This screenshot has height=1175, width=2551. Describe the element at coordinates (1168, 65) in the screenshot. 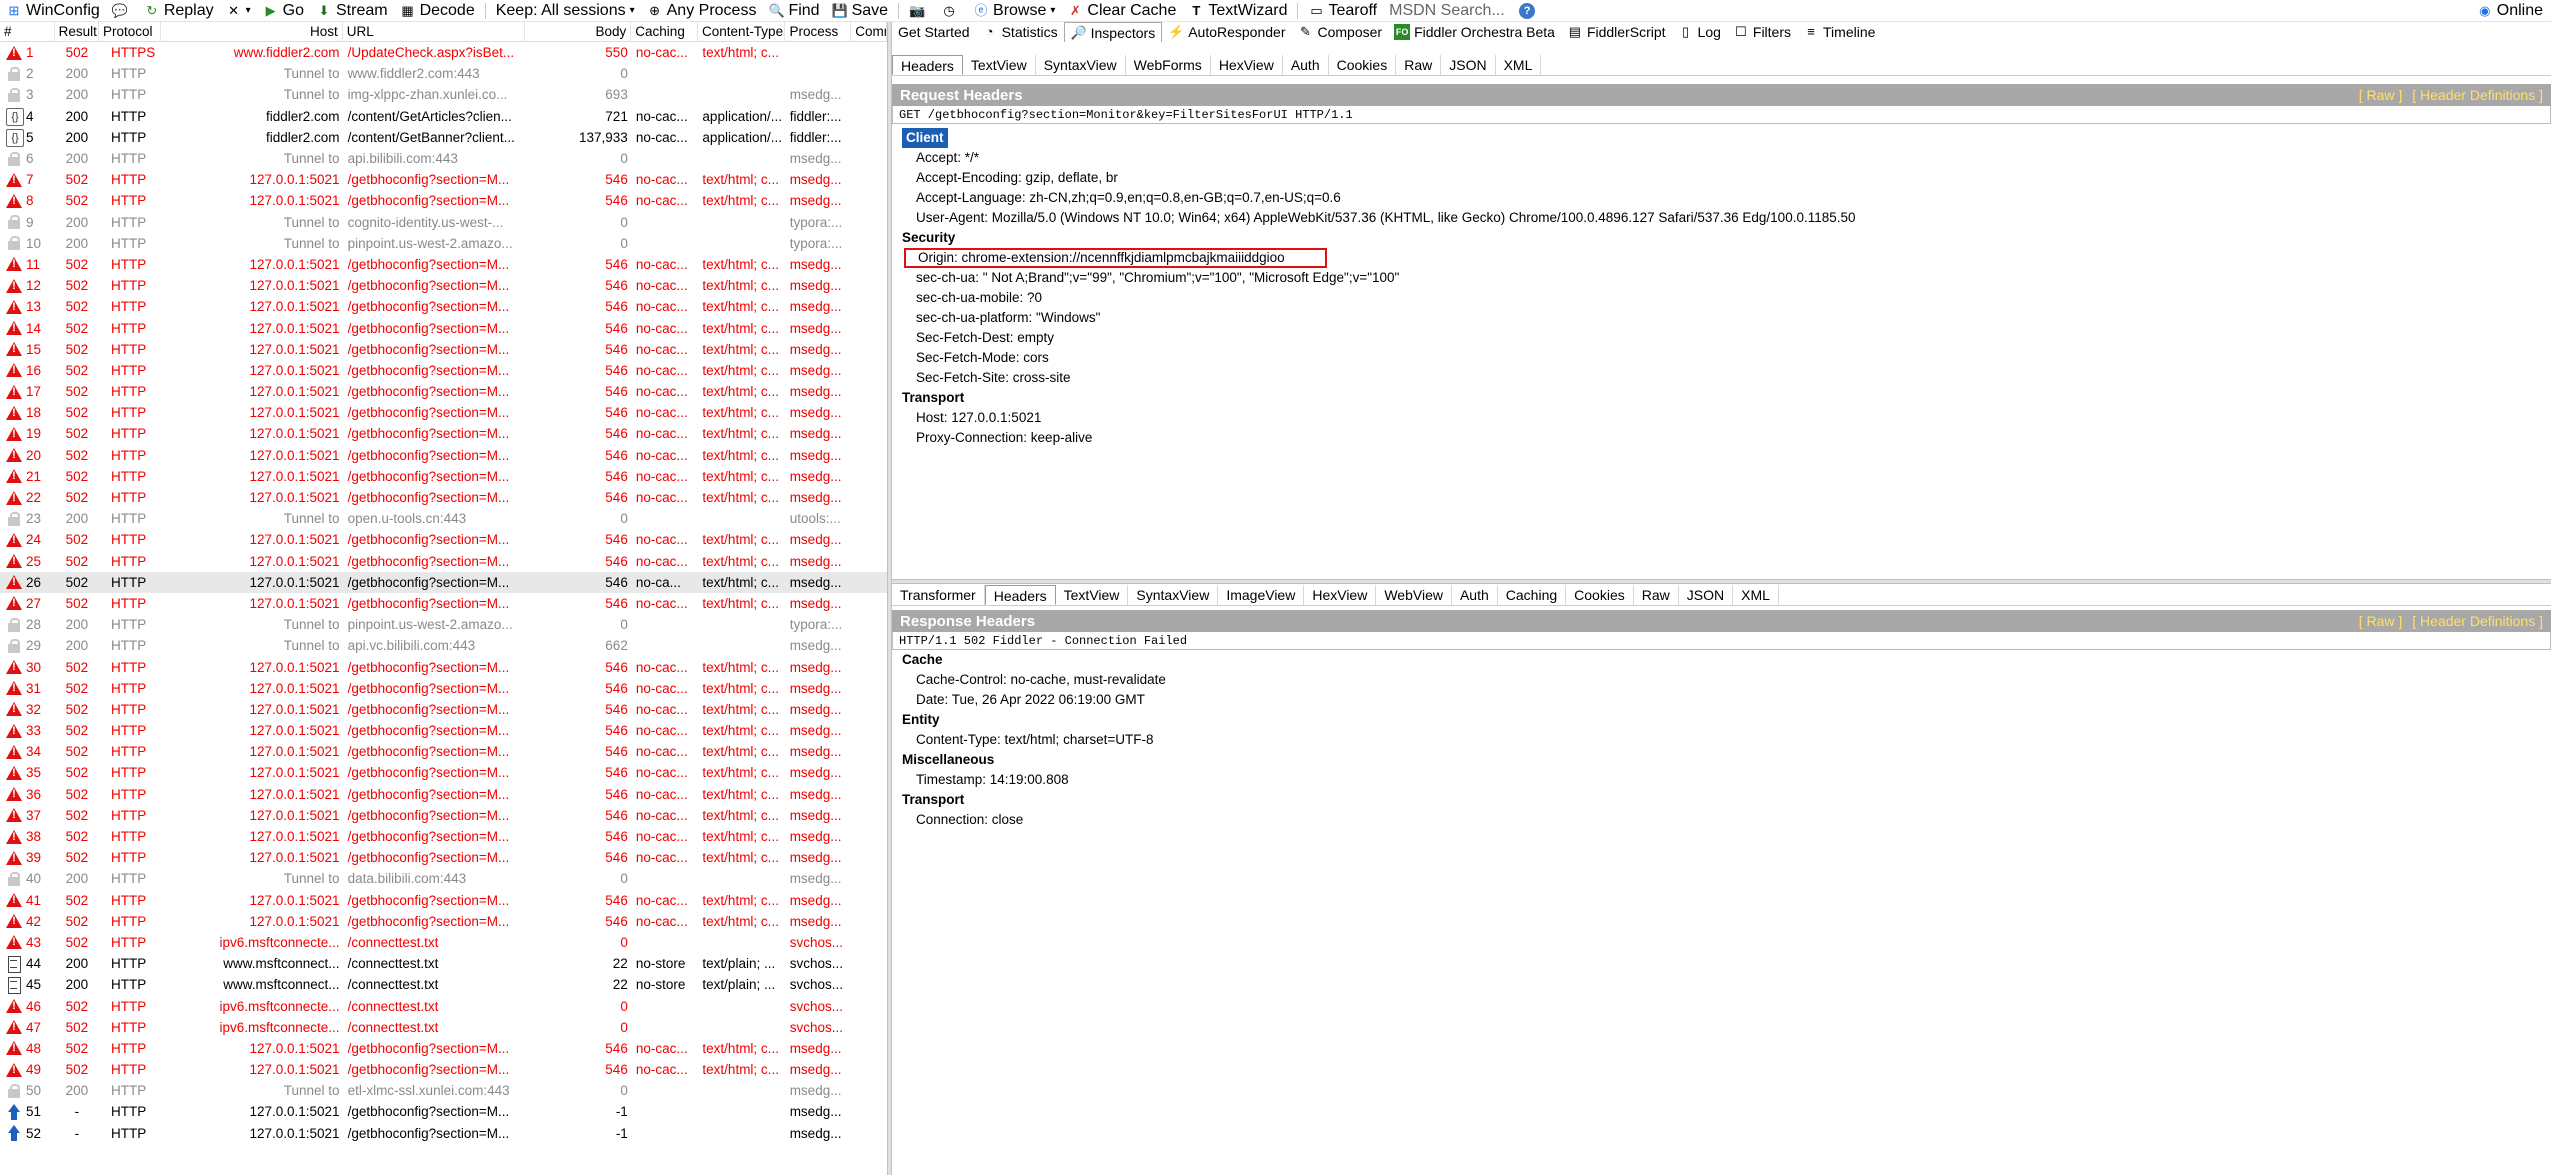

I see `request-tab-webforms: WebForms` at that location.